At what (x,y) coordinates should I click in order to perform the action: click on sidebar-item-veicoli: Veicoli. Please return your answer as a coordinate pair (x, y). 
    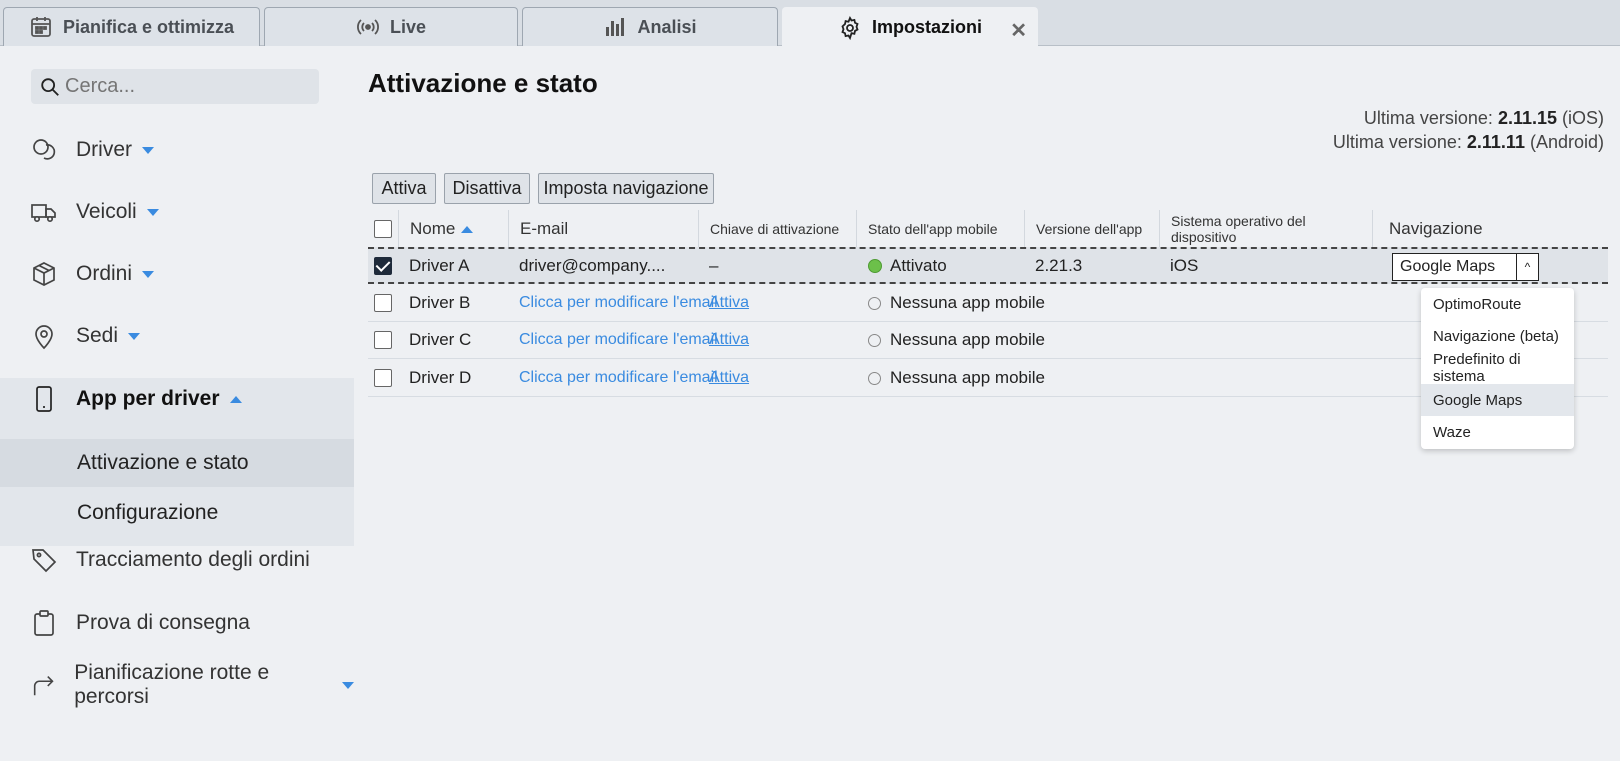
    Looking at the image, I should click on (177, 212).